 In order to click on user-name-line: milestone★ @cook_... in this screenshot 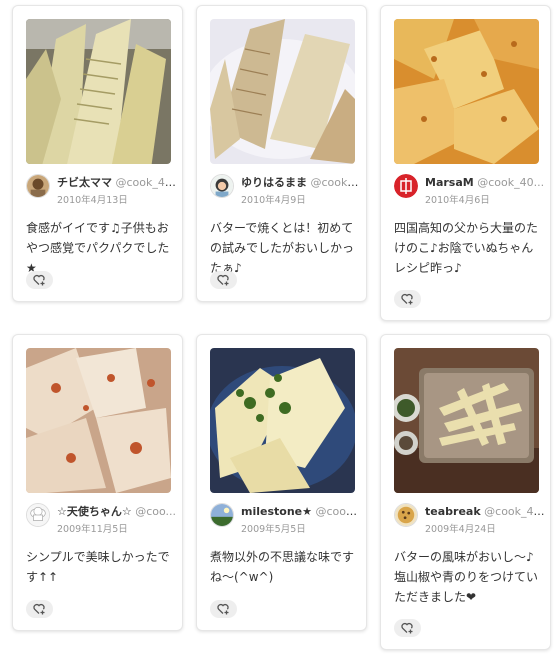, I will do `click(301, 512)`.